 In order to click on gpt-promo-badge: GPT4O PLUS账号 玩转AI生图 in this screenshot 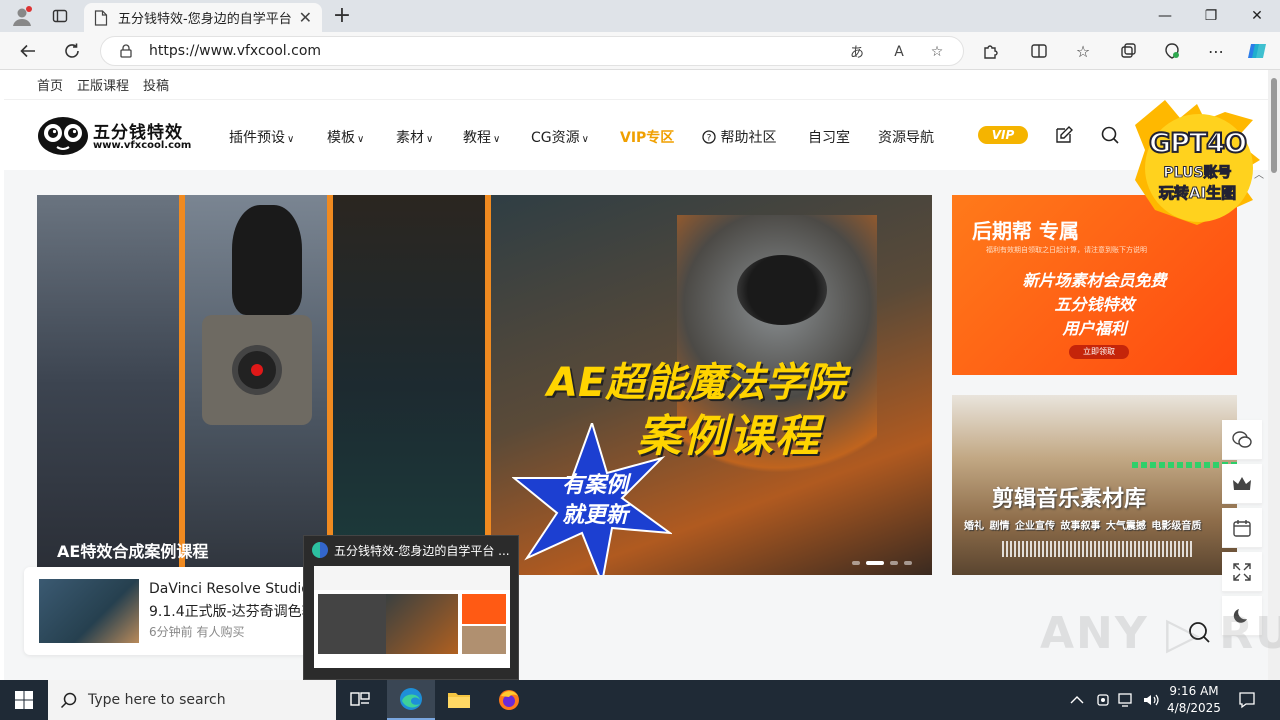, I will do `click(1197, 162)`.